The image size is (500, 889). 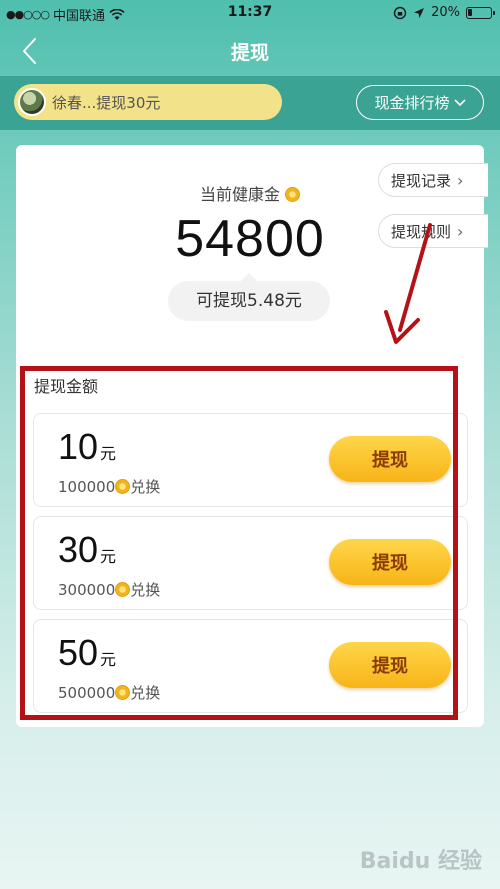 I want to click on status-bar: ●●○○○ 中国联通 11:37 20%, so click(x=250, y=14).